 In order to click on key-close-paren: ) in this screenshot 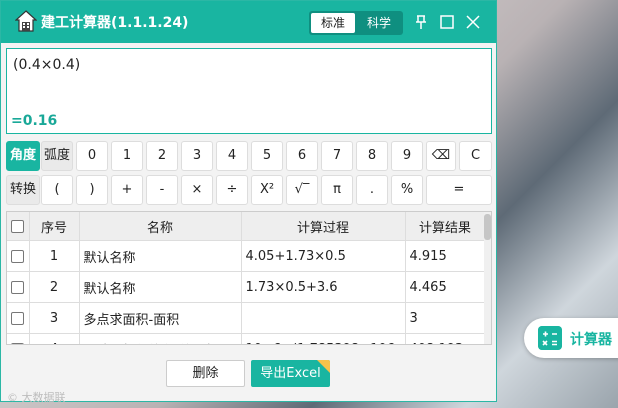, I will do `click(92, 190)`.